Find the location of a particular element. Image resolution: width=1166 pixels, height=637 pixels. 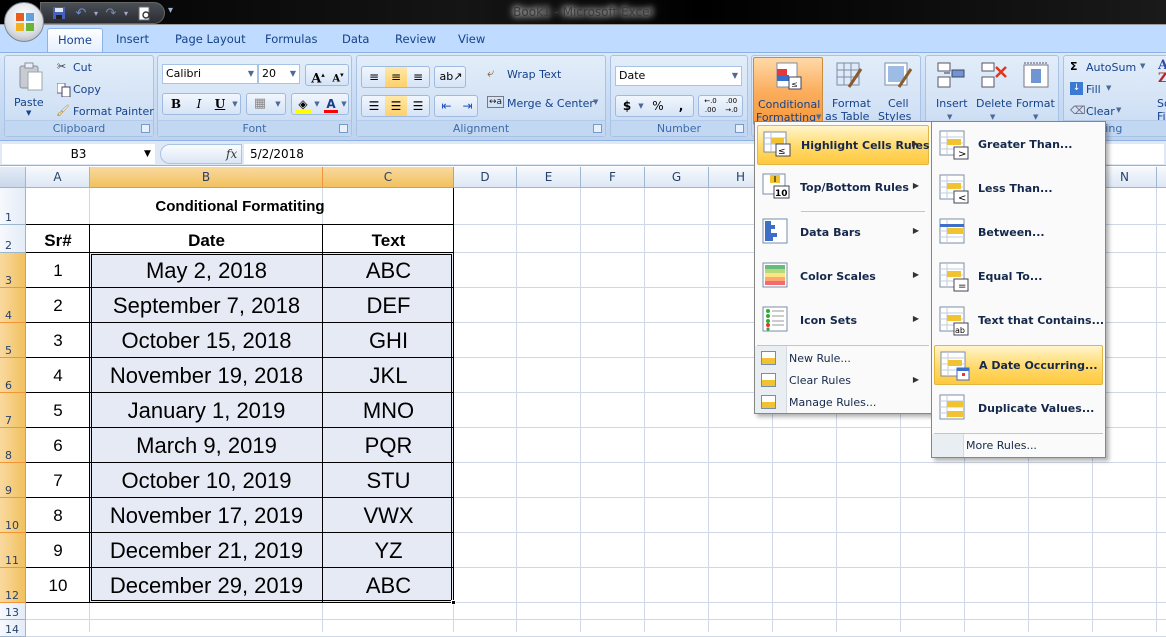

fill-button: ↓ Fill ▼ is located at coordinates (1098, 90).